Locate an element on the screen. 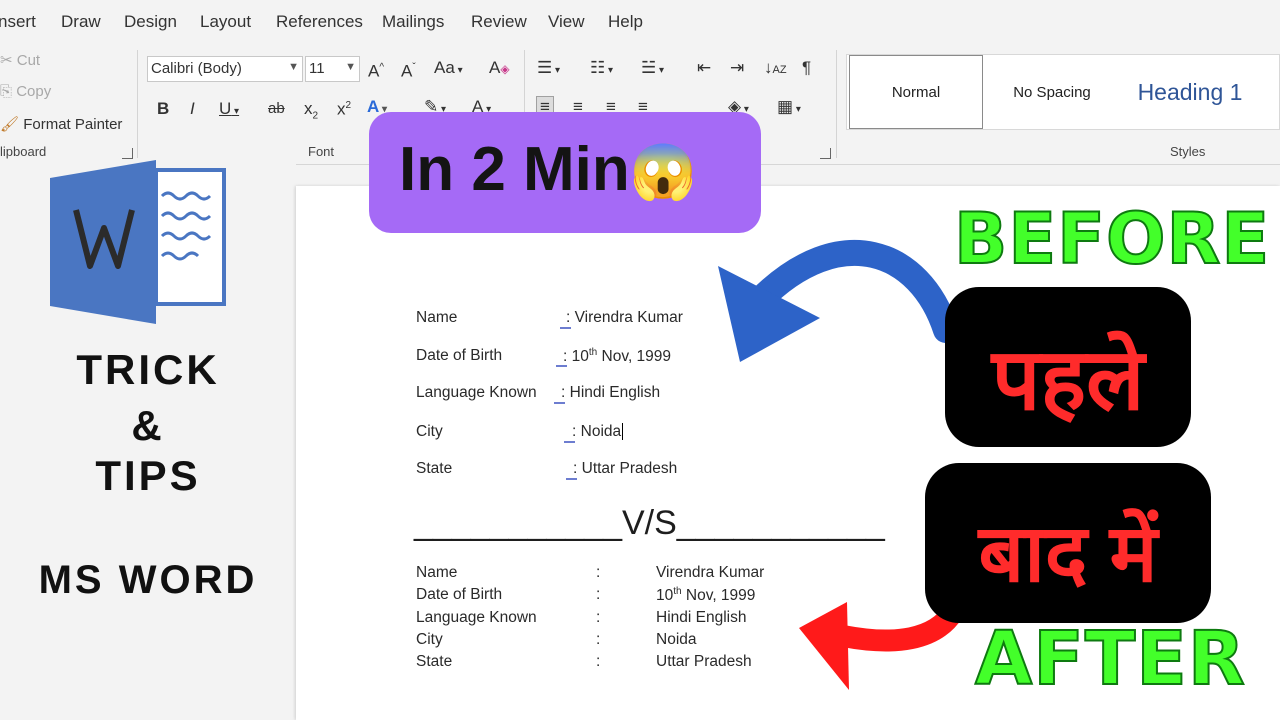 The height and width of the screenshot is (720, 1280). superscript-icon: x2 is located at coordinates (344, 108).